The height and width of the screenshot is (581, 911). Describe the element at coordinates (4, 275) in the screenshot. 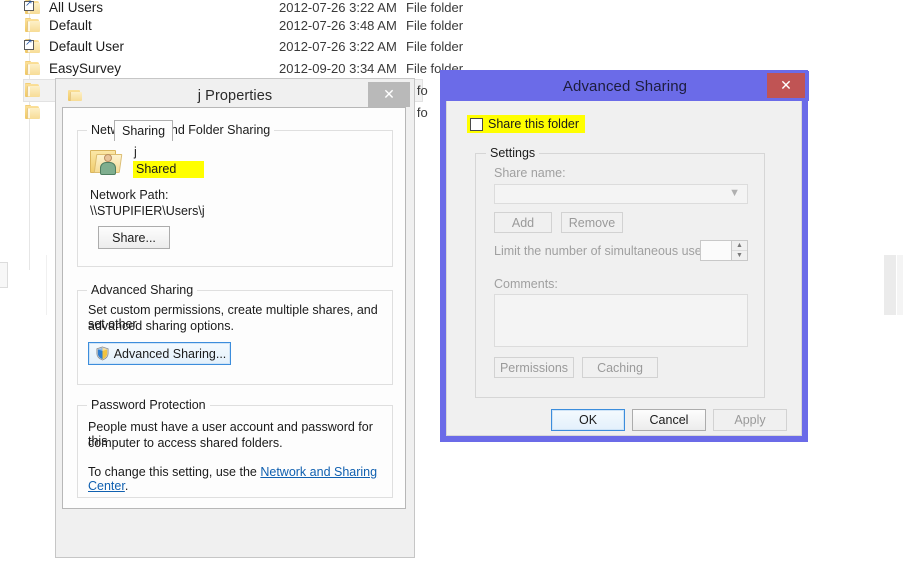

I see `explorer-left-artifact` at that location.